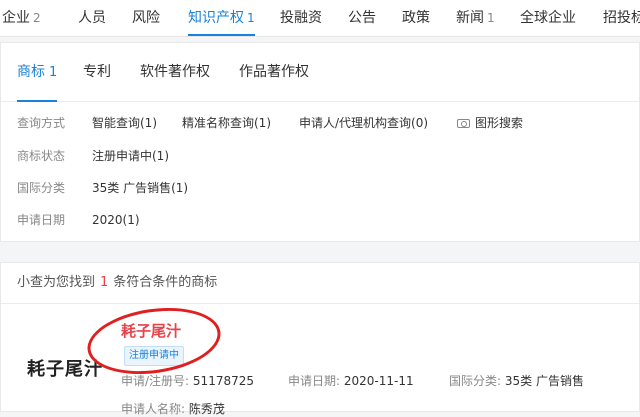  I want to click on tab-policy: 政策, so click(416, 18).